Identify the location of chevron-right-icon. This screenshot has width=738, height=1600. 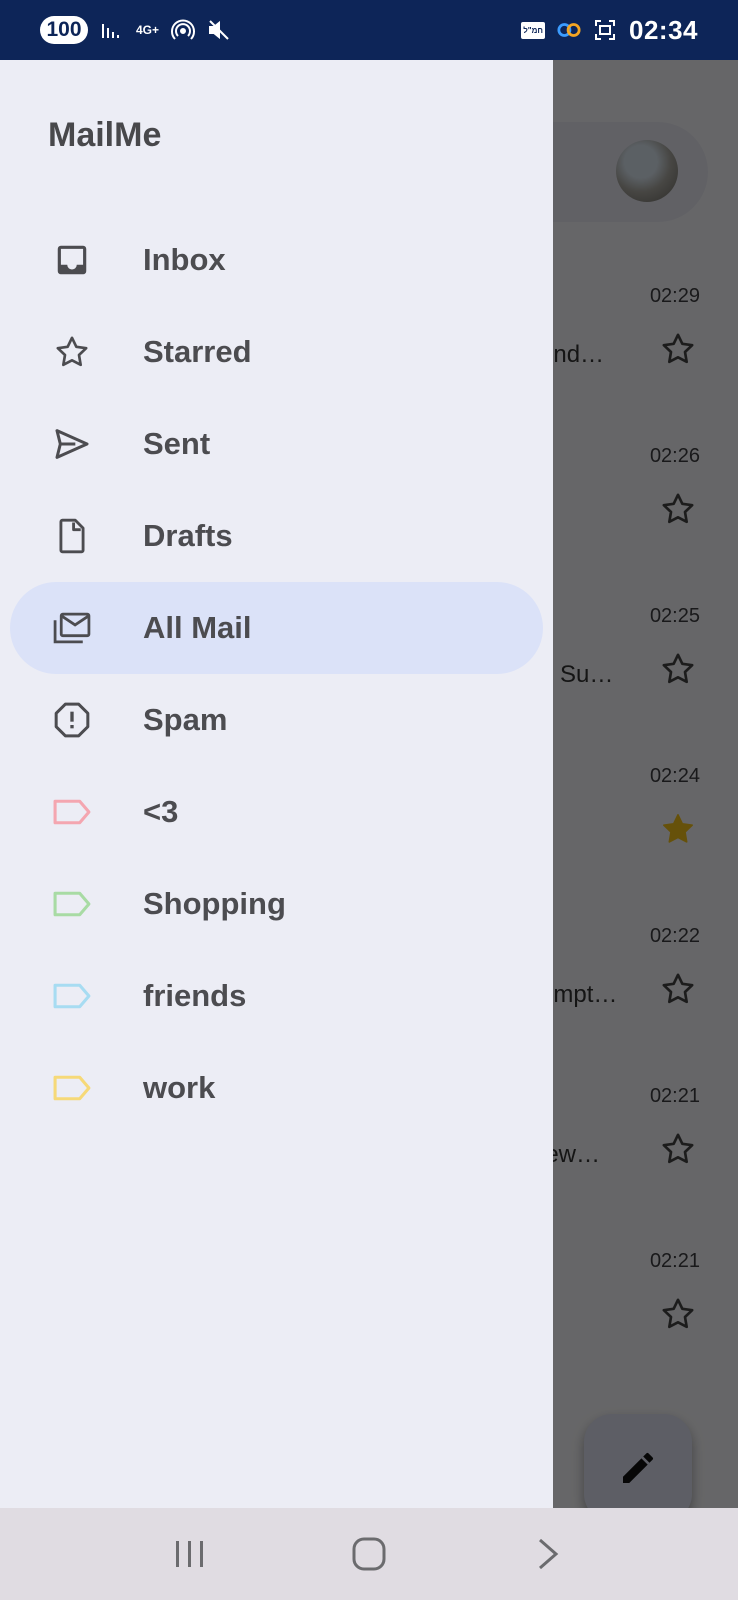
(549, 1554).